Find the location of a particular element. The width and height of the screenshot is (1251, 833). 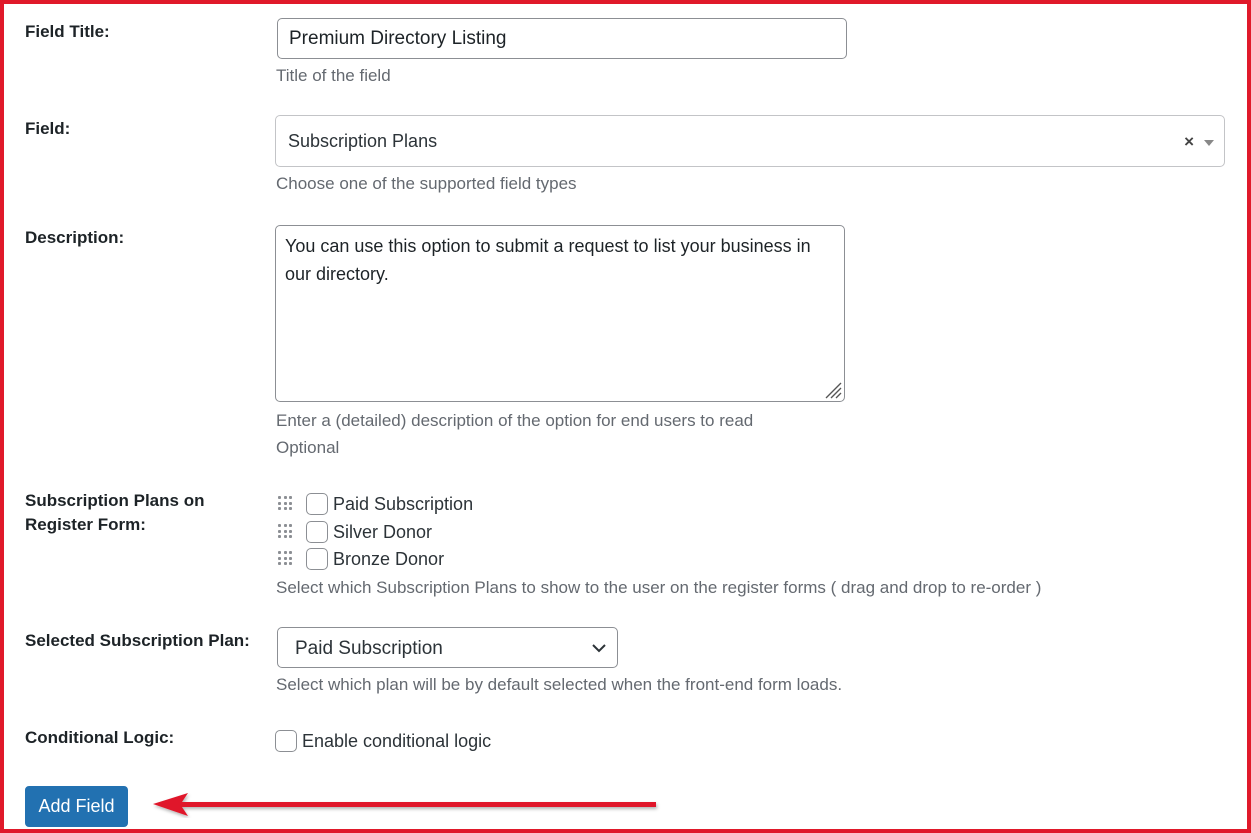

plan-item: Silver Donor is located at coordinates (355, 532).